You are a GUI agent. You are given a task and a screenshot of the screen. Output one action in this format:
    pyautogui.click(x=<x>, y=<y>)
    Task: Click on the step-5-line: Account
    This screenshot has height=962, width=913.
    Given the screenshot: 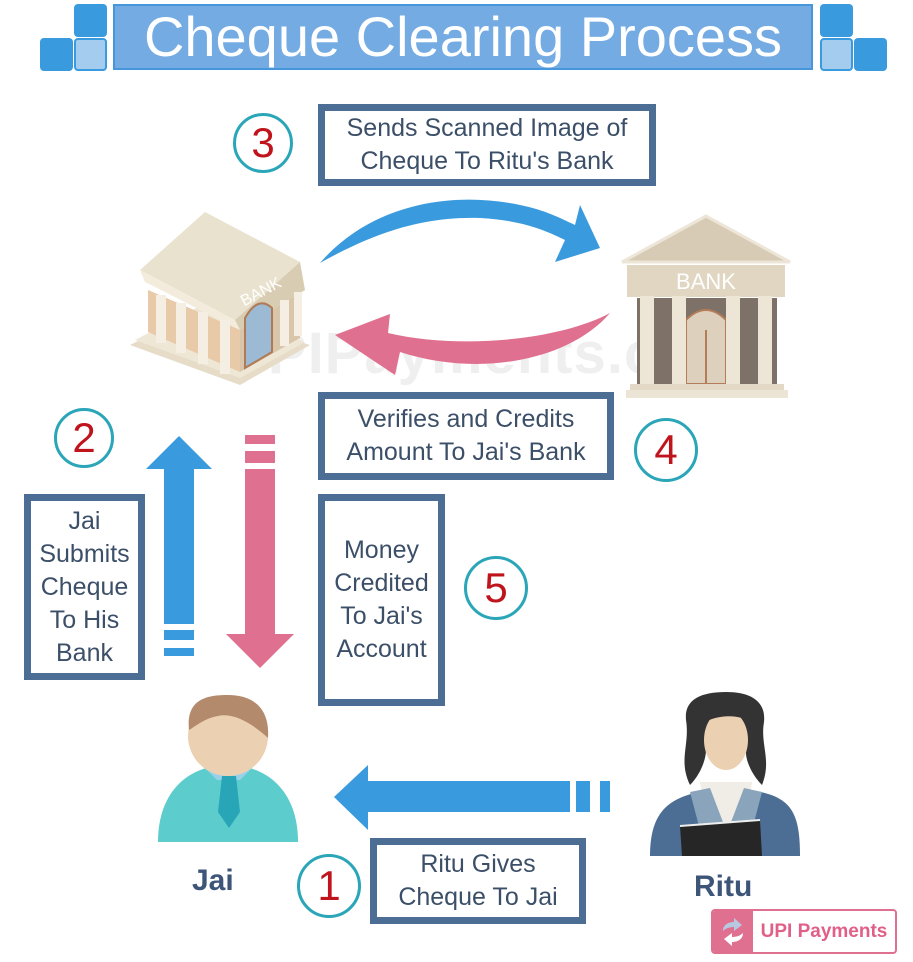 What is the action you would take?
    pyautogui.click(x=381, y=649)
    